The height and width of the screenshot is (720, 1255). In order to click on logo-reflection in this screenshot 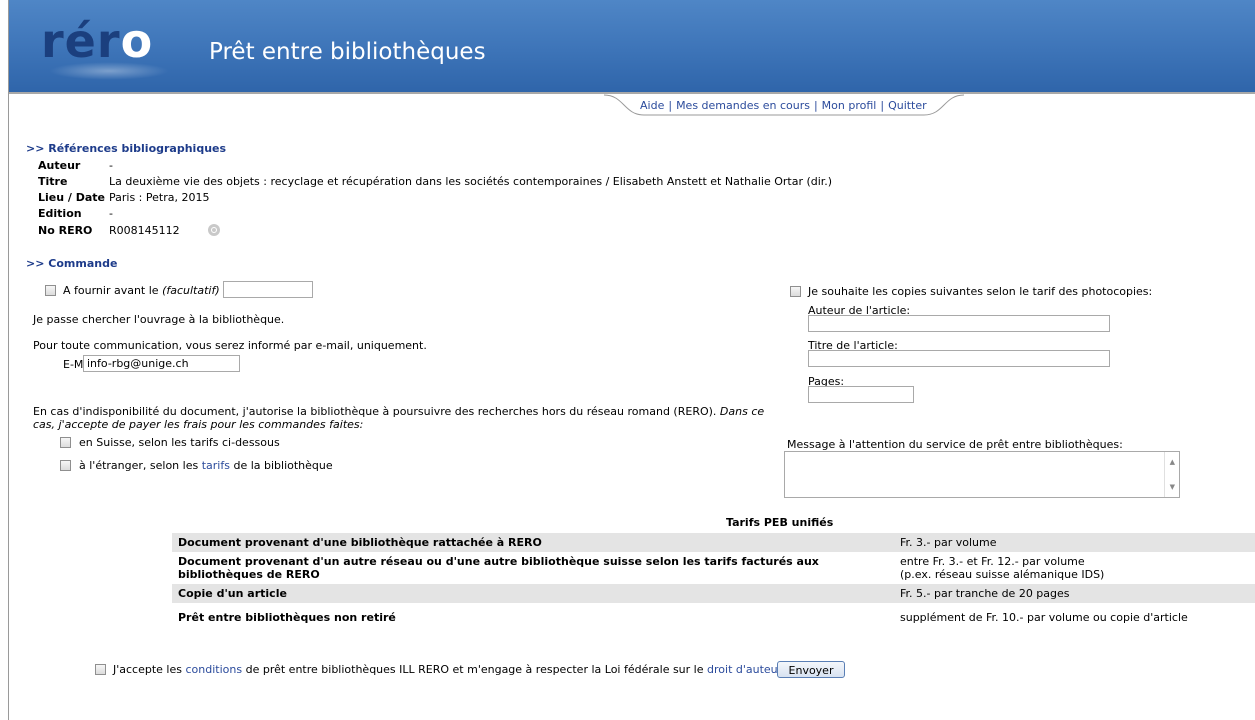, I will do `click(109, 71)`.